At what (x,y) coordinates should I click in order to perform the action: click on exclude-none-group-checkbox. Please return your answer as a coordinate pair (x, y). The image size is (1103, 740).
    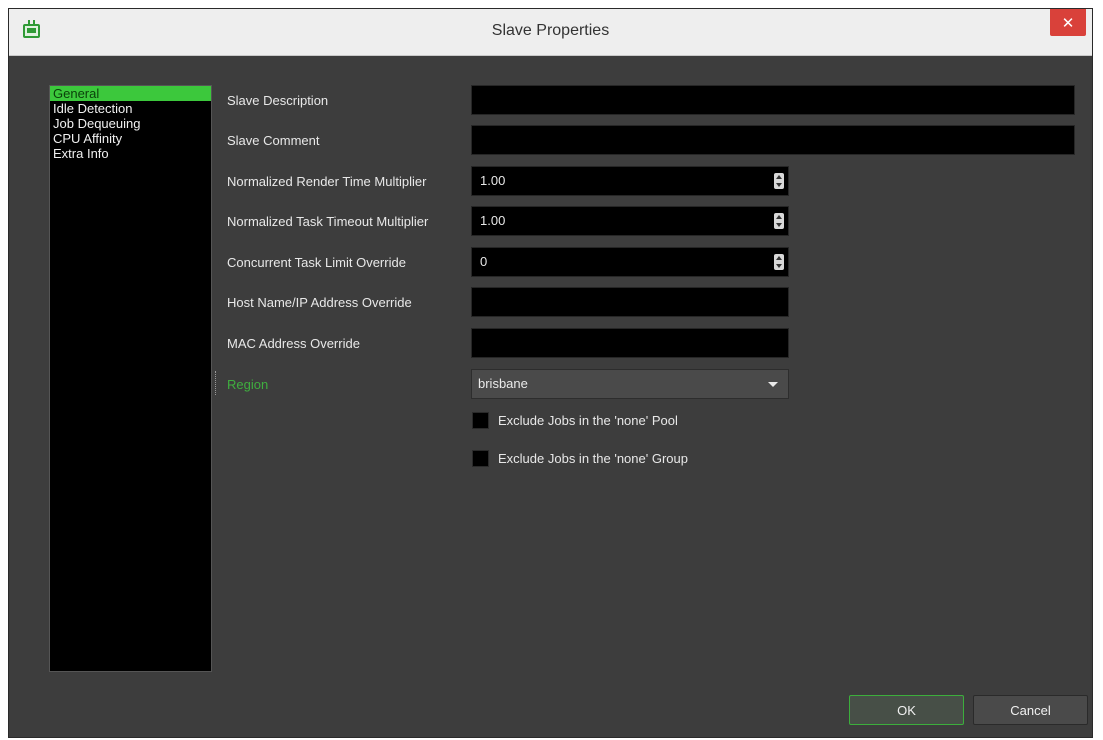
    Looking at the image, I should click on (480, 458).